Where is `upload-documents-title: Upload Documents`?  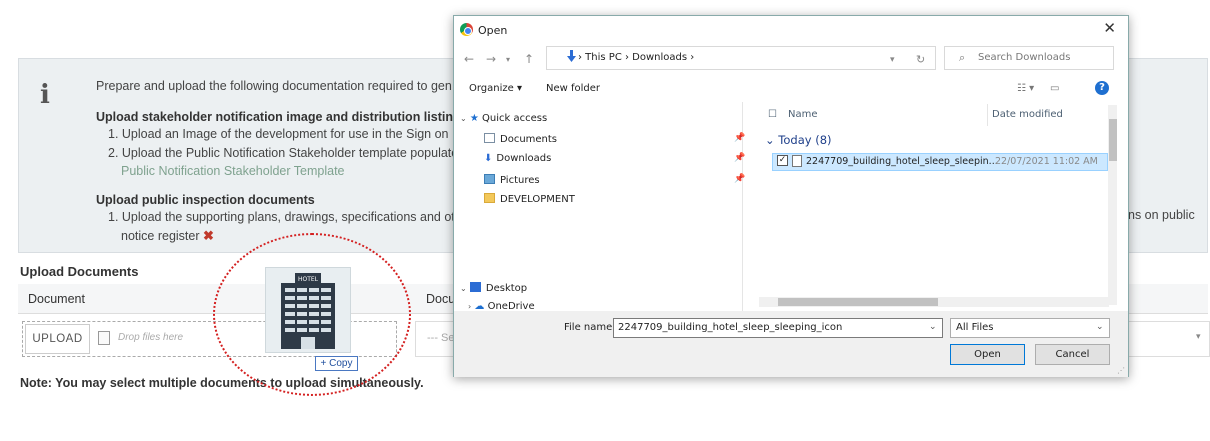 upload-documents-title: Upload Documents is located at coordinates (79, 271).